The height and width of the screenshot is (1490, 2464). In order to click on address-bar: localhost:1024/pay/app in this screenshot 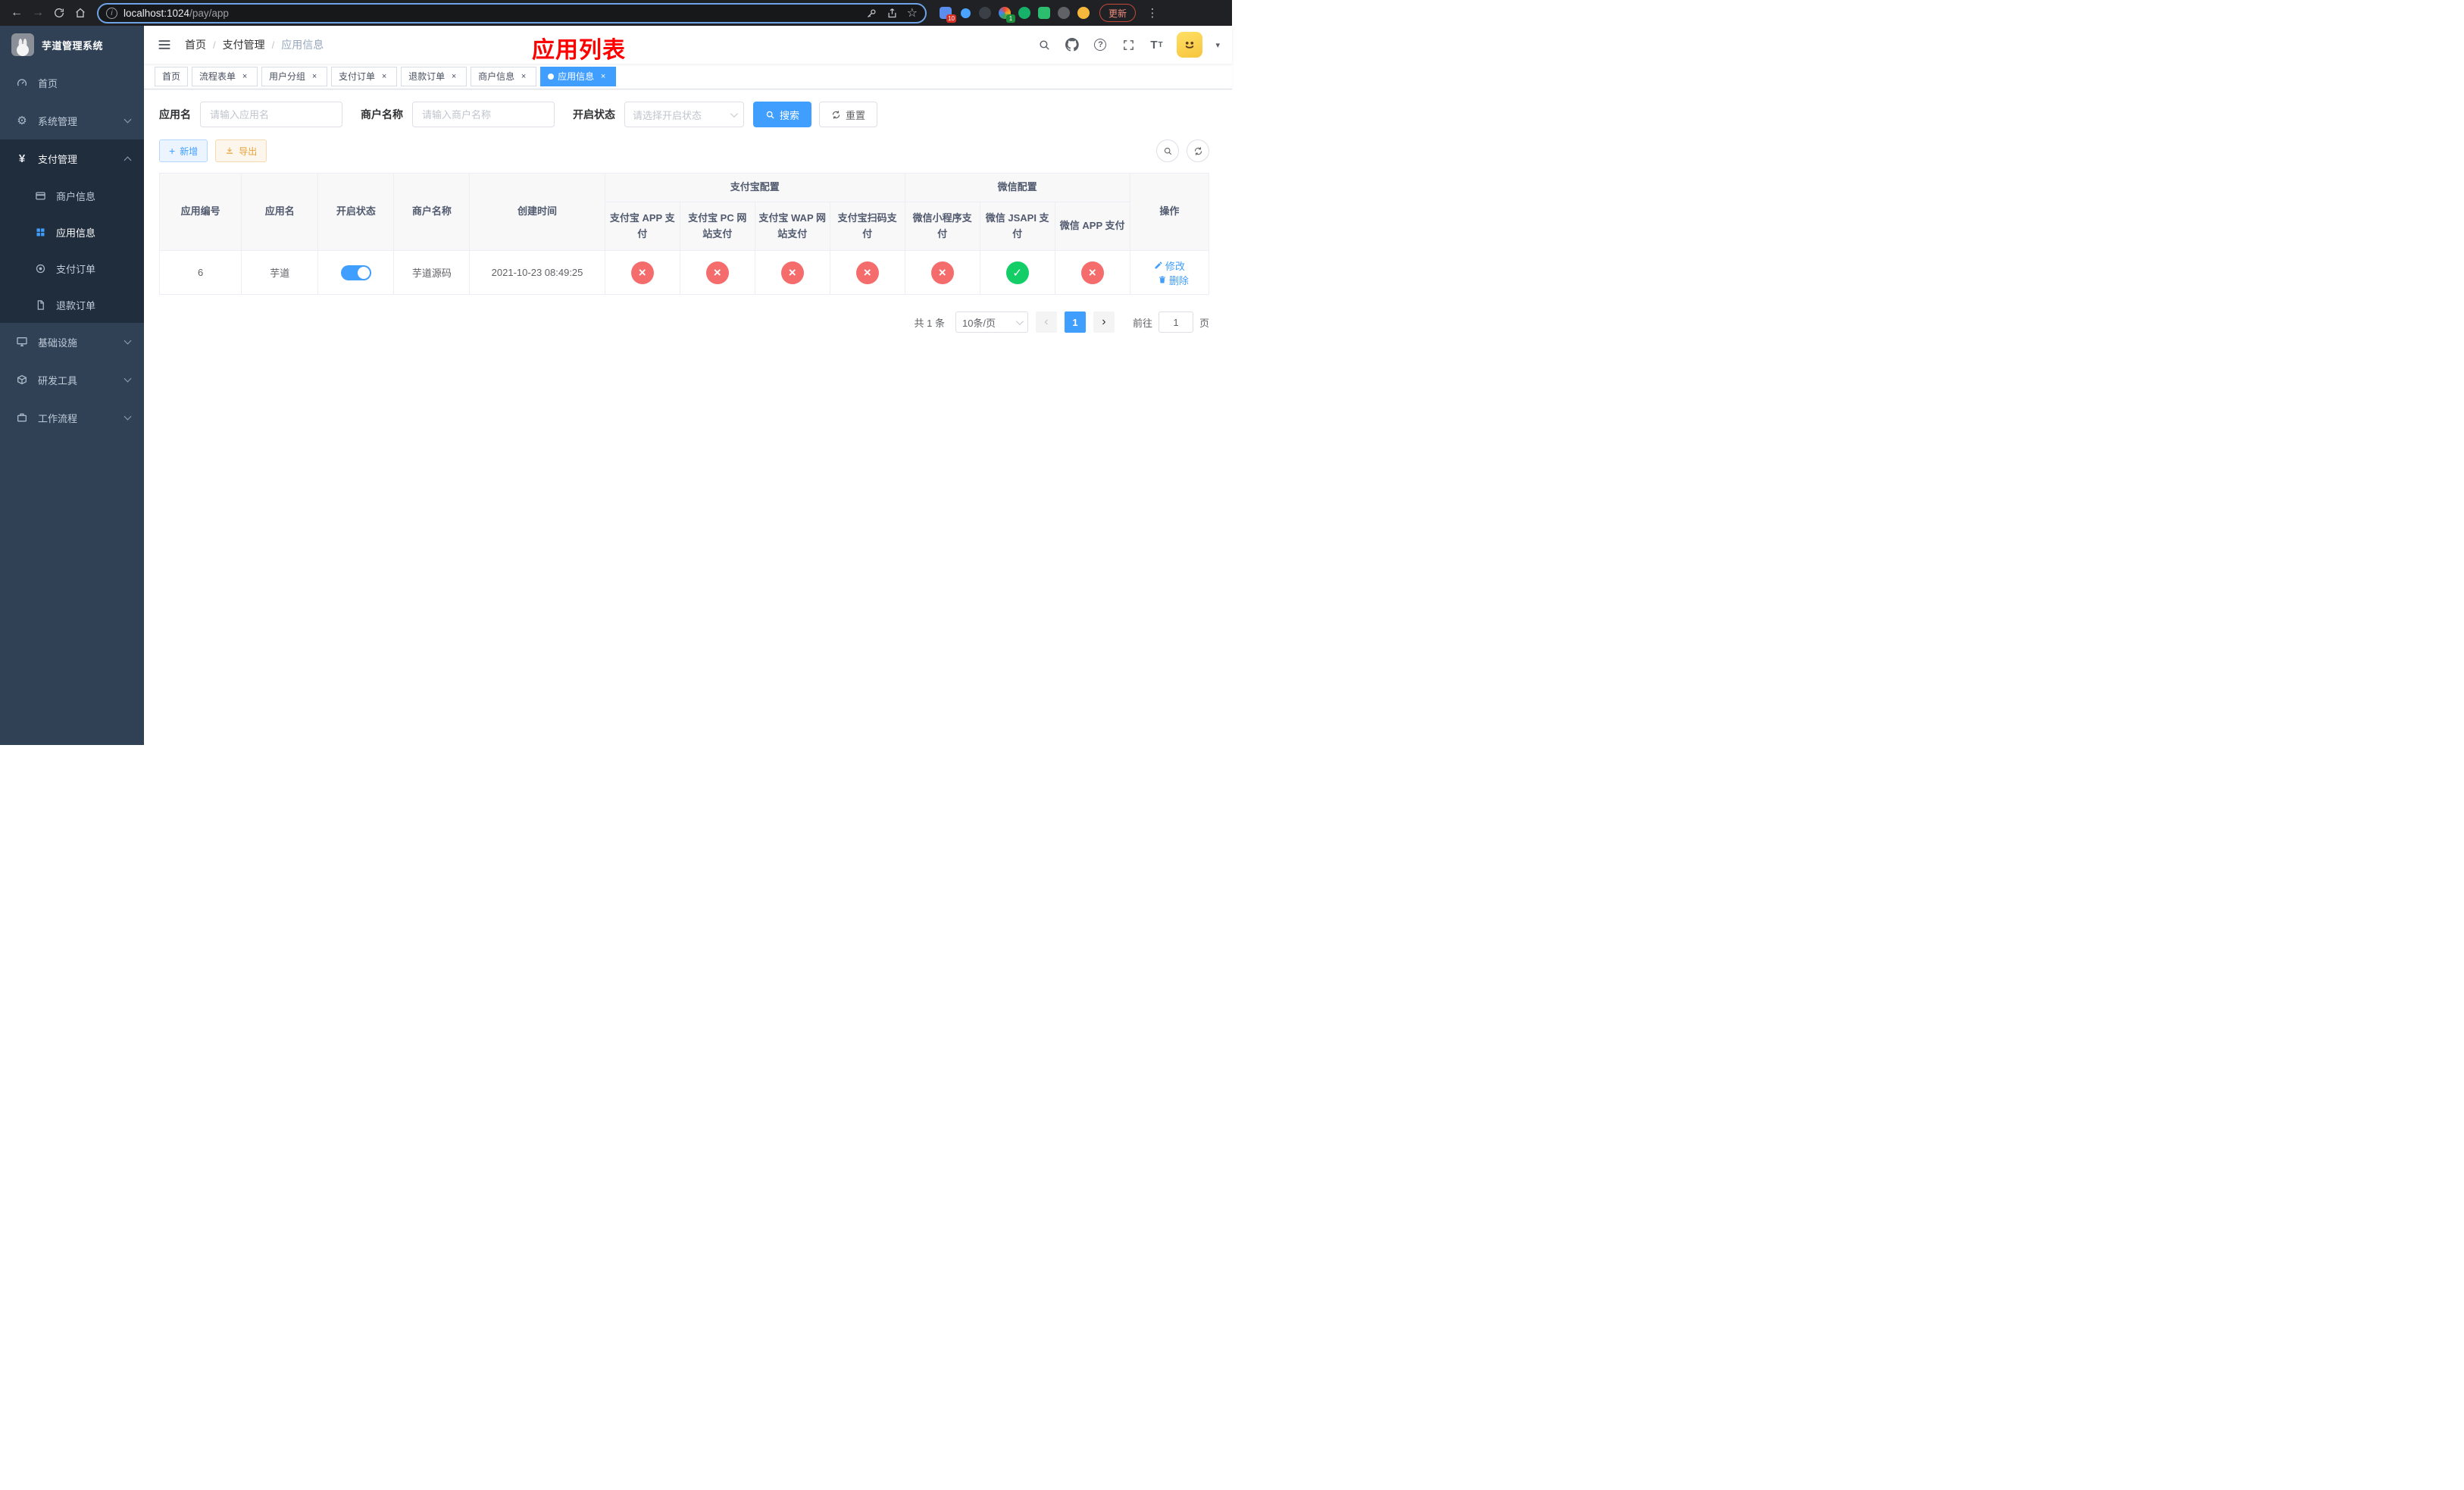, I will do `click(512, 13)`.